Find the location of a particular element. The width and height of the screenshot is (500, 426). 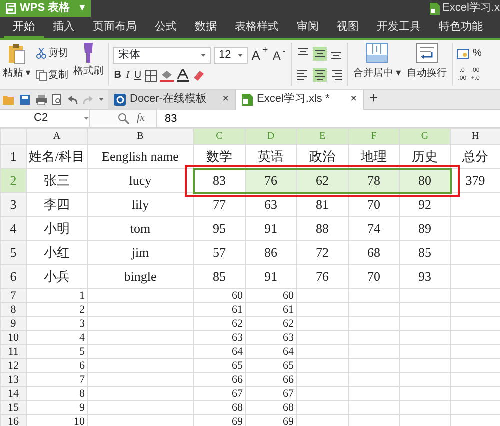

undo-icon is located at coordinates (73, 100).